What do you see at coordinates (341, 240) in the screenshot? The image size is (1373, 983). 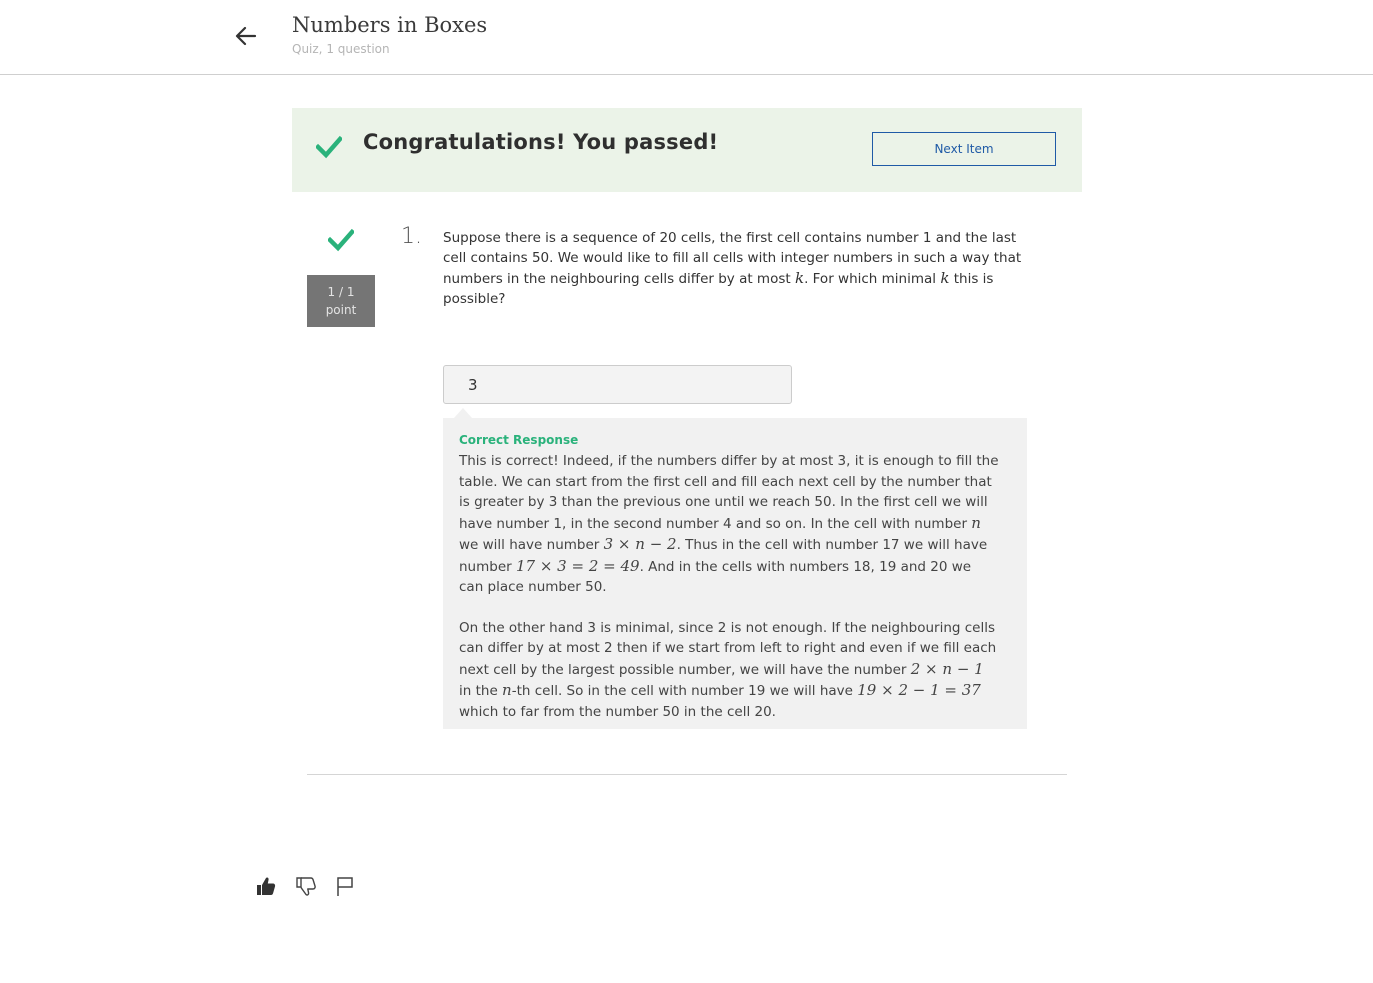 I see `question-correct-icon` at bounding box center [341, 240].